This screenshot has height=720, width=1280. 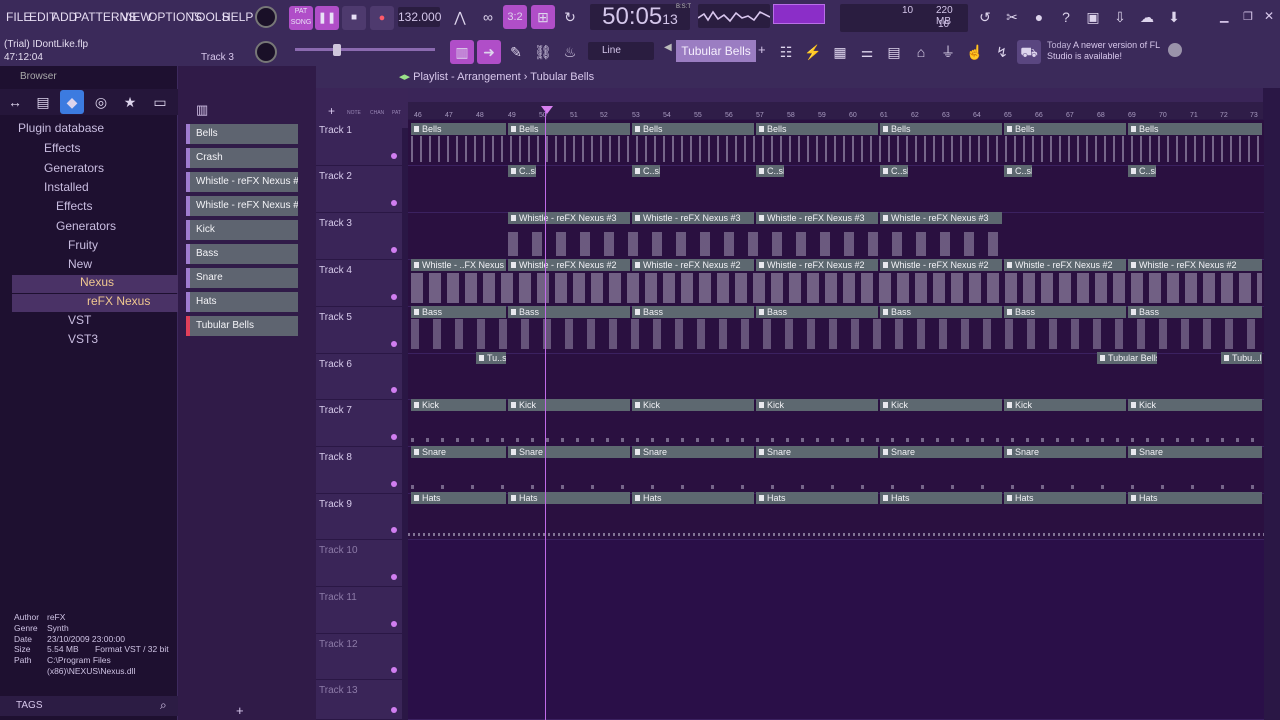 What do you see at coordinates (621, 51) in the screenshot?
I see `snap-select: Line` at bounding box center [621, 51].